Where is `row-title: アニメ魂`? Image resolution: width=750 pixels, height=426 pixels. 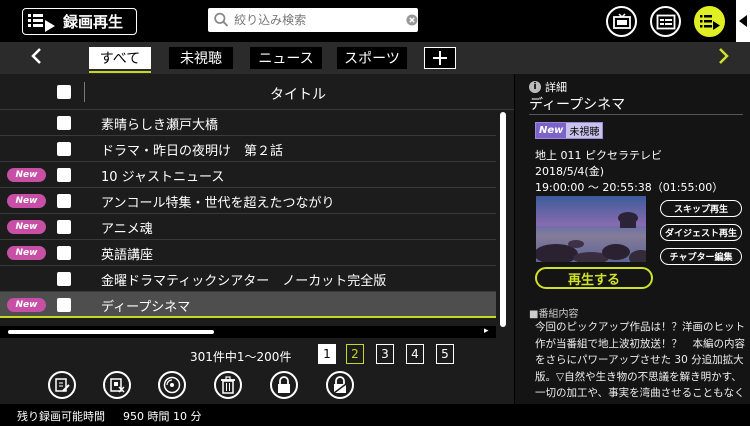 row-title: アニメ魂 is located at coordinates (127, 229).